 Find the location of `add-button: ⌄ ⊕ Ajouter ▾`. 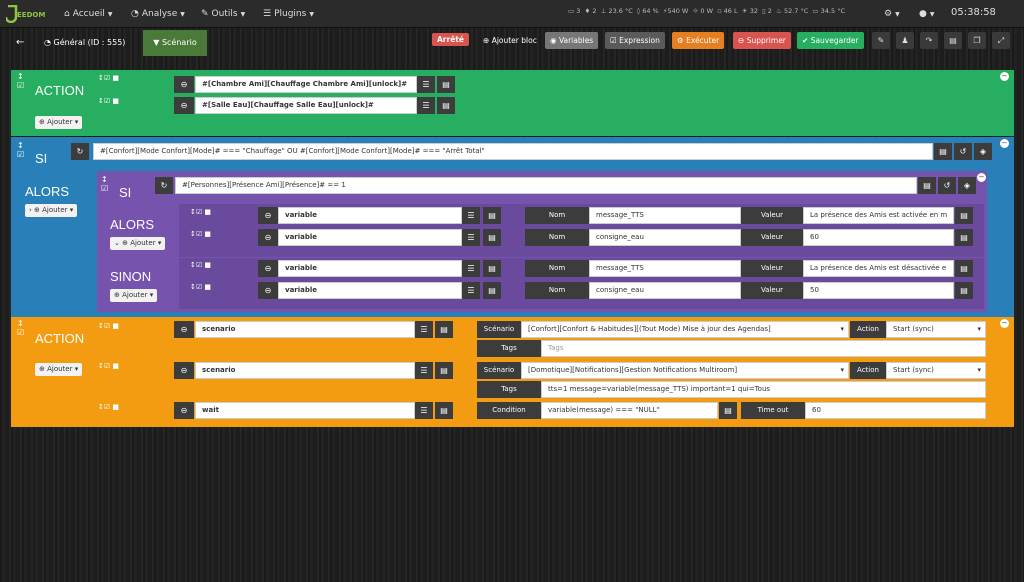

add-button: ⌄ ⊕ Ajouter ▾ is located at coordinates (138, 243).